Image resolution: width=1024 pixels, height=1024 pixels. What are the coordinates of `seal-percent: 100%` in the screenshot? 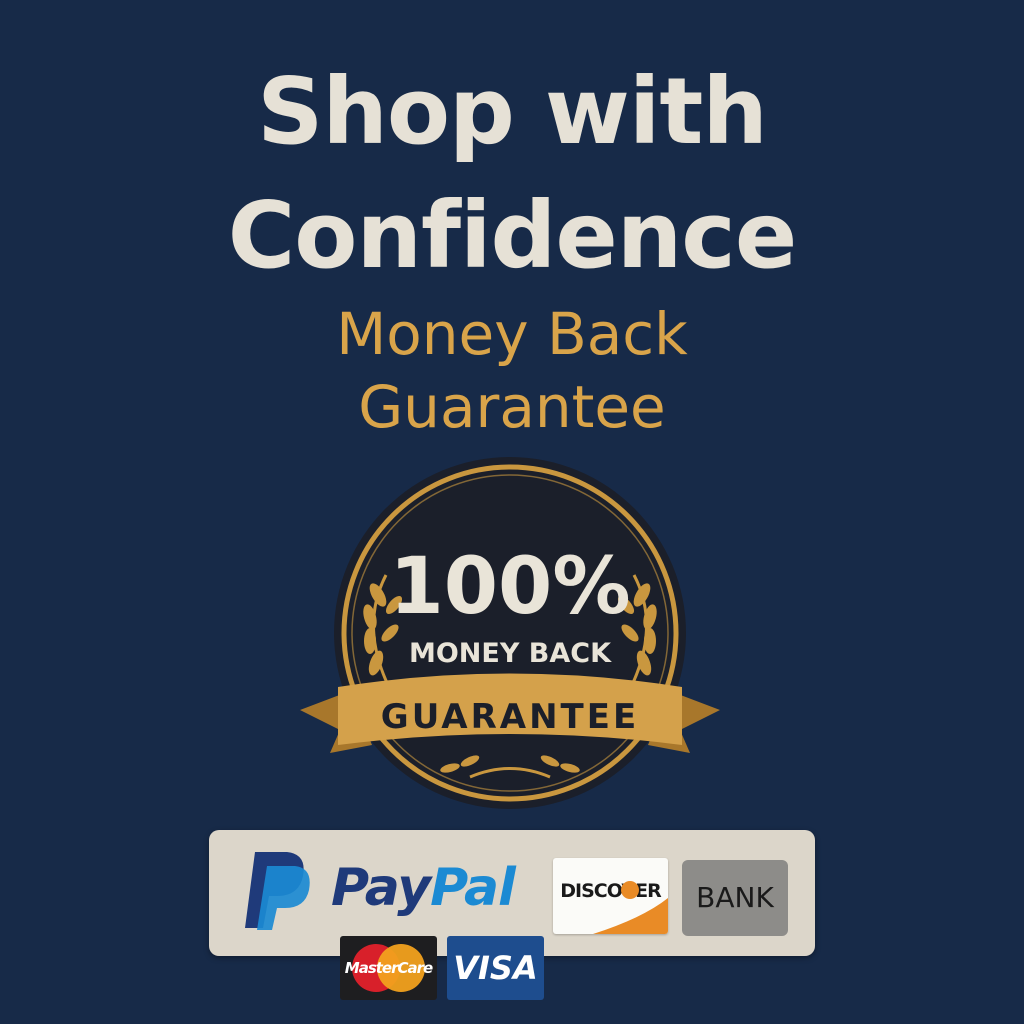 It's located at (510, 587).